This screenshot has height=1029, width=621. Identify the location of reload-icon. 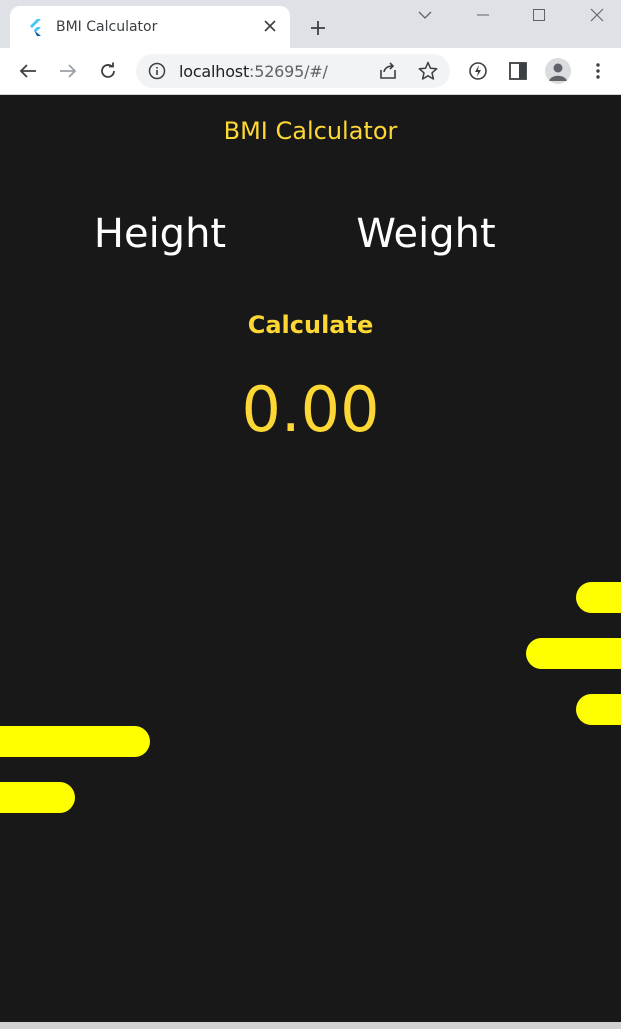
(108, 70).